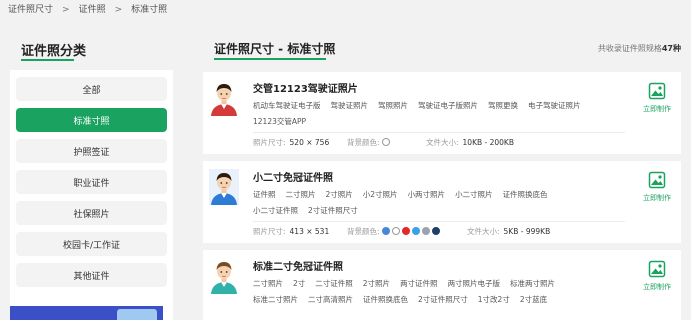 The image size is (691, 320). What do you see at coordinates (275, 211) in the screenshot?
I see `tag: 小二寸证件照` at bounding box center [275, 211].